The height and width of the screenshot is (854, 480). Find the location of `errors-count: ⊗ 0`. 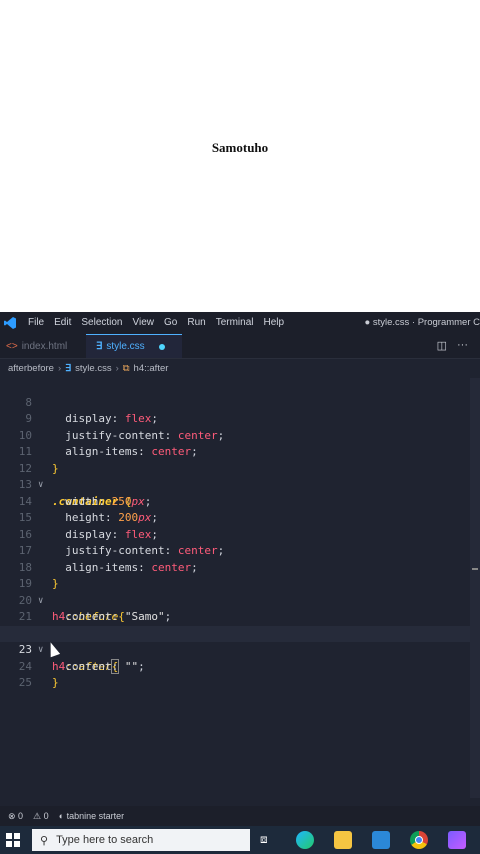

errors-count: ⊗ 0 is located at coordinates (15, 816).